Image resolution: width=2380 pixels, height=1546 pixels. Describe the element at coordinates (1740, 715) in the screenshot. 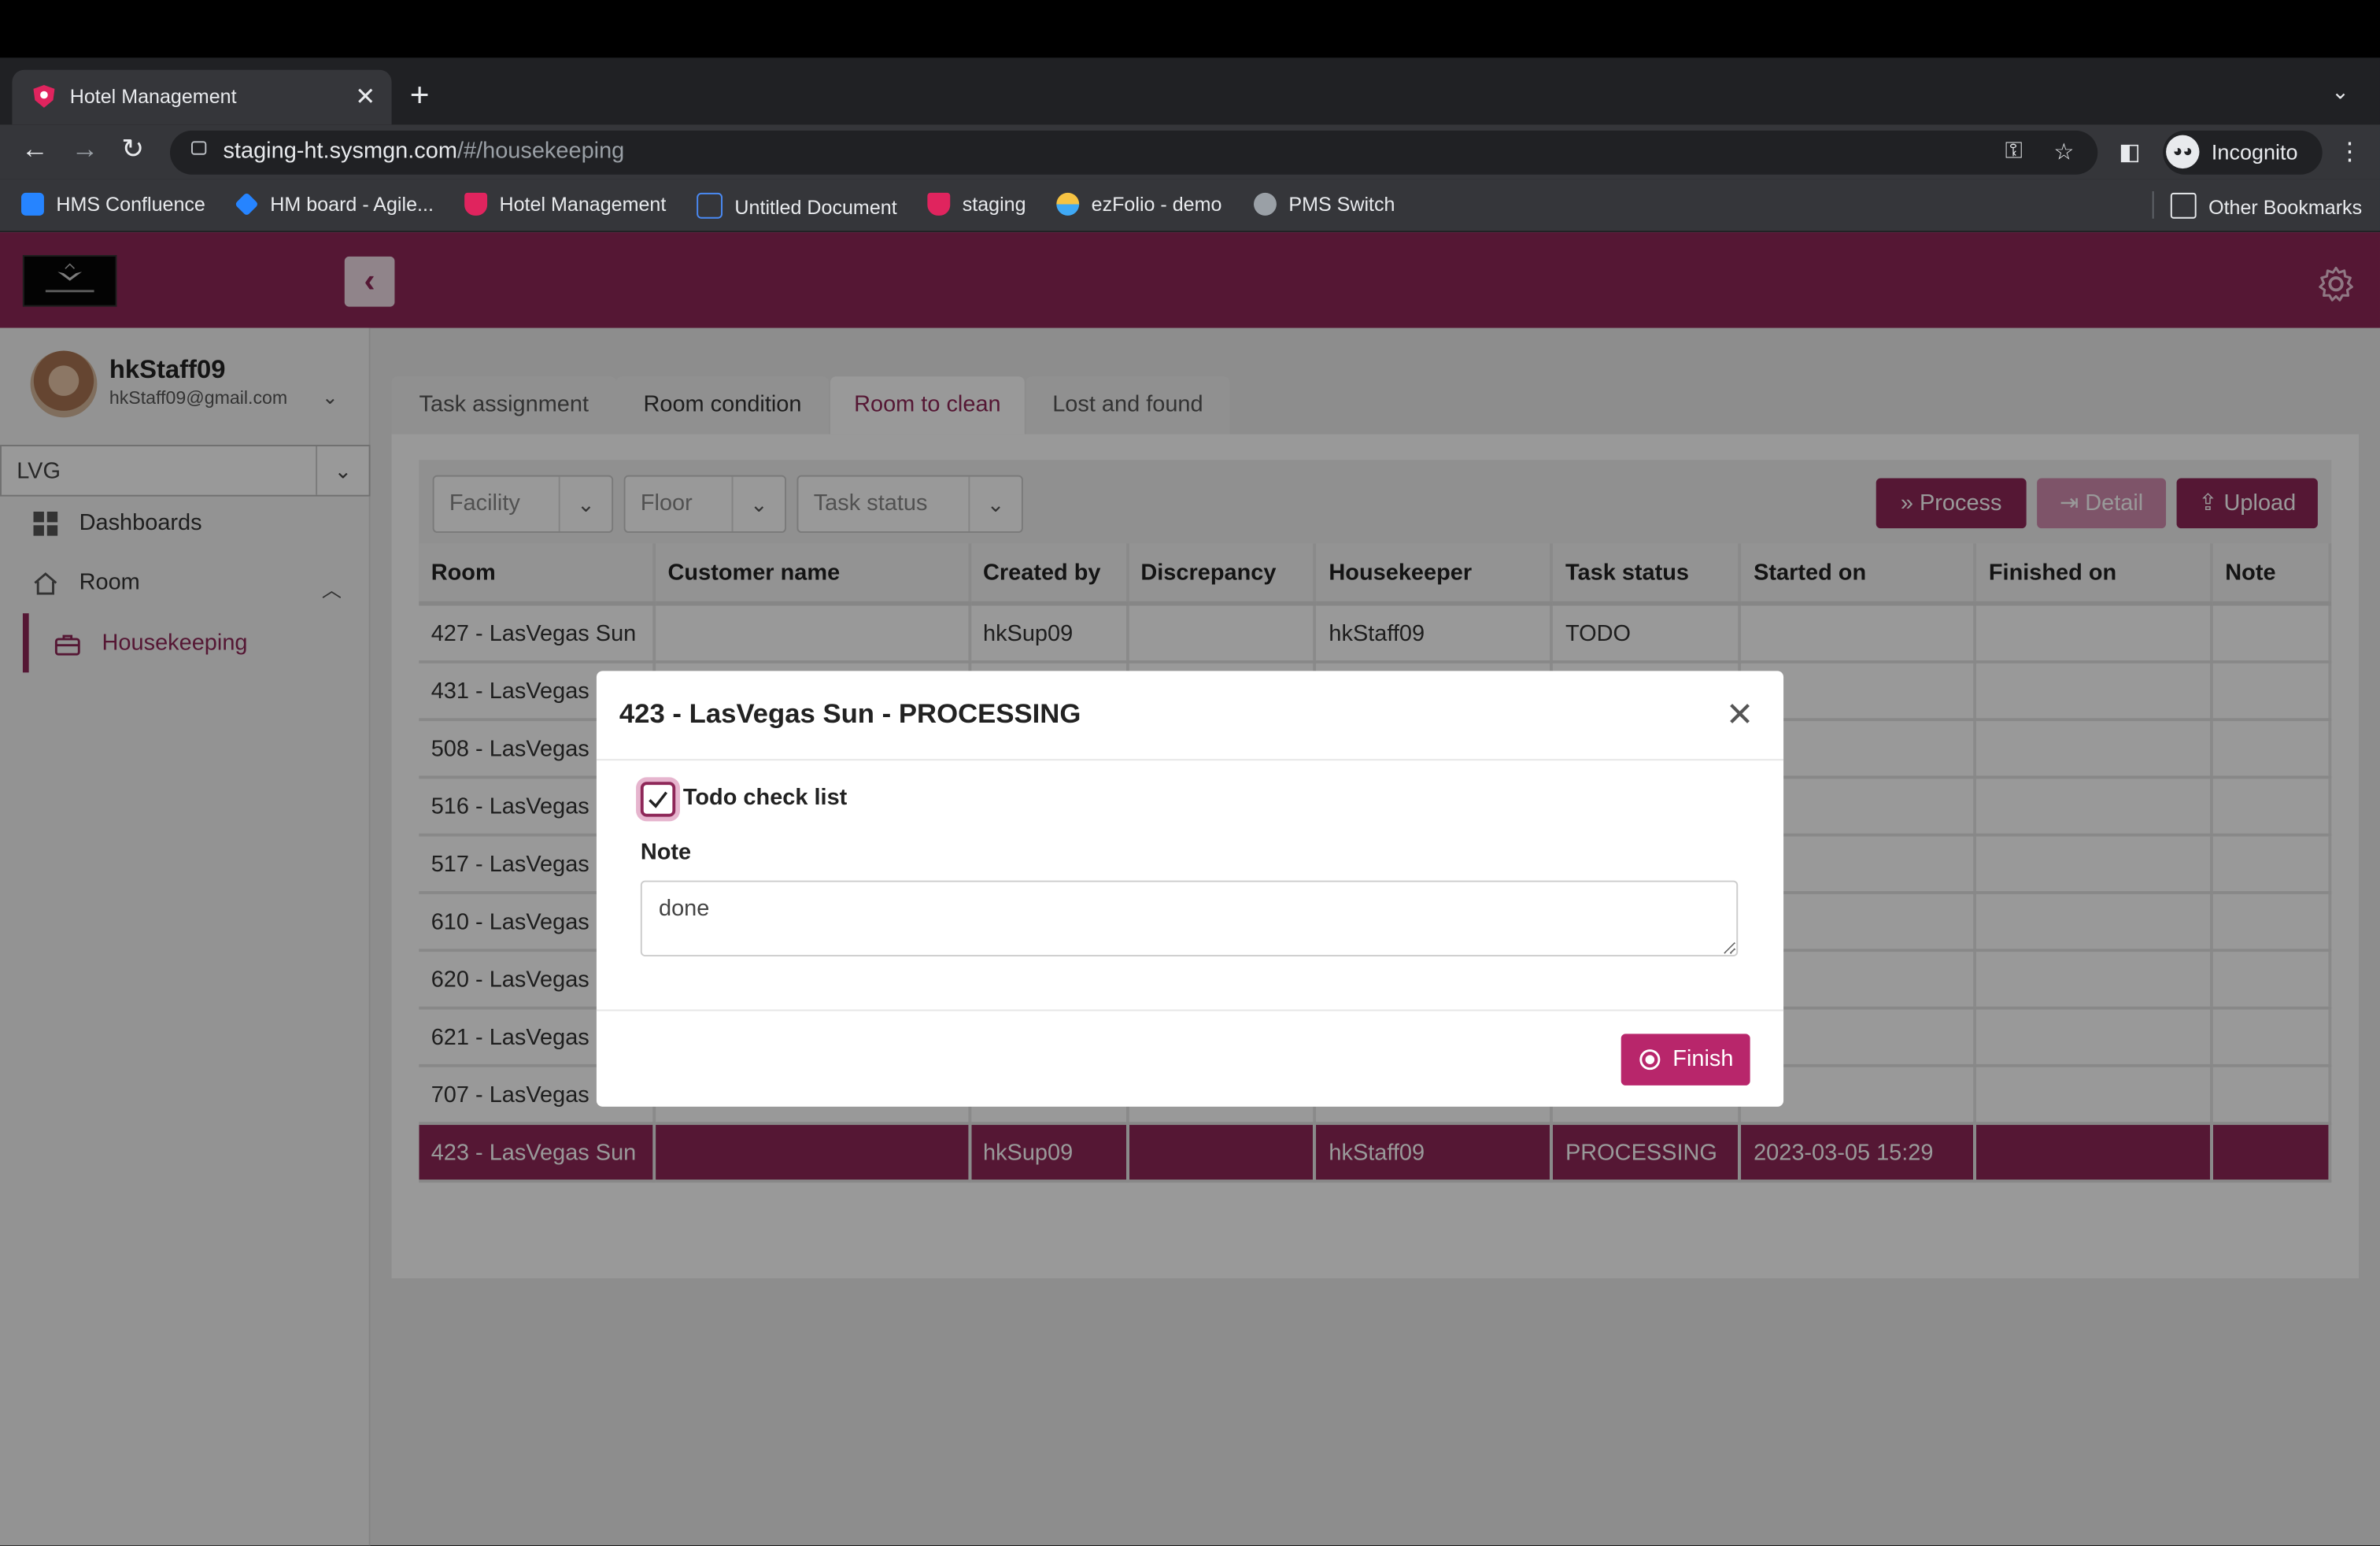

I see `close-icon: ✕` at that location.